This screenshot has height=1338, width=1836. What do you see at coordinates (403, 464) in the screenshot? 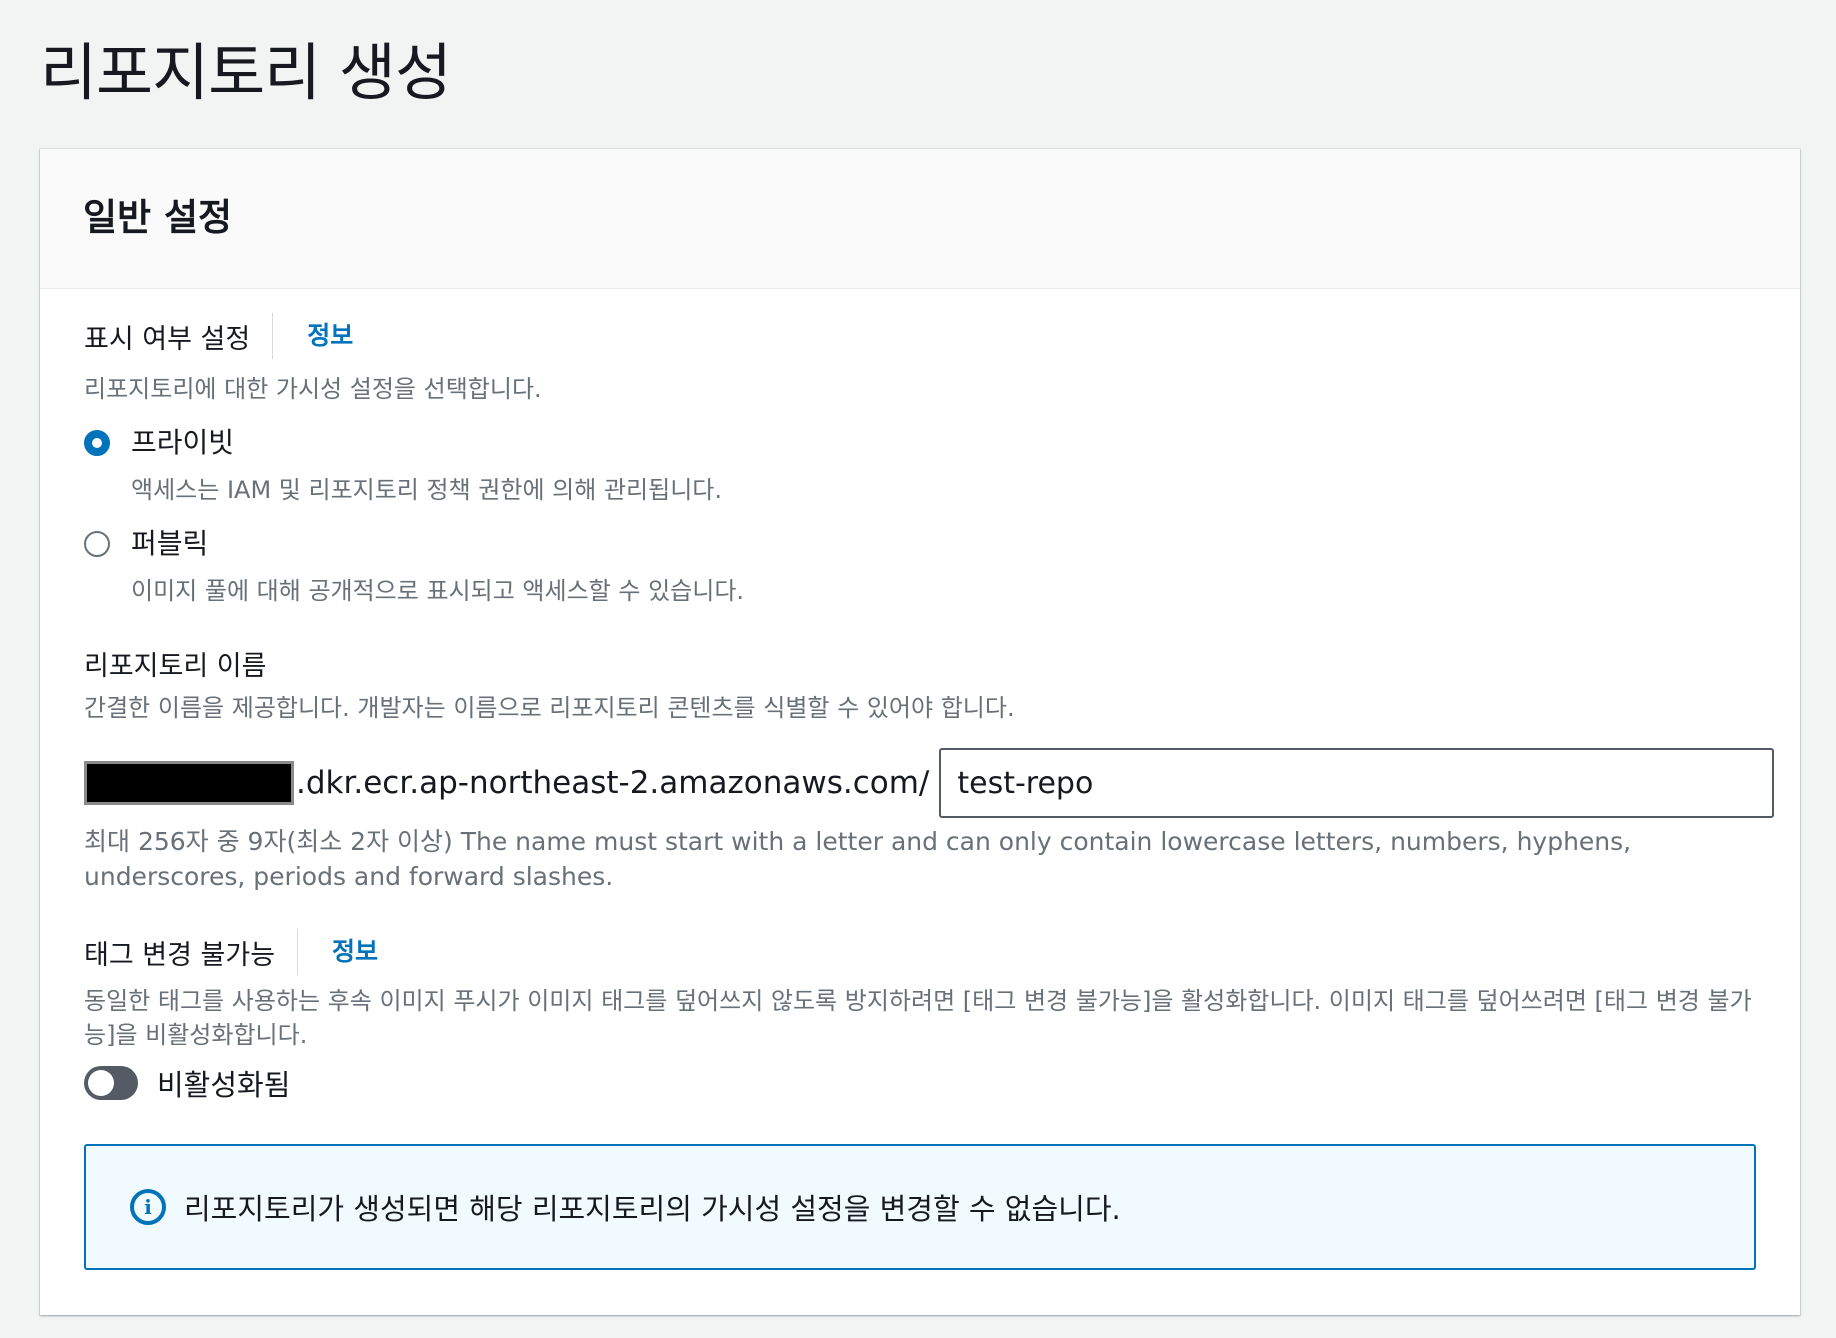
I see `radio-option-private: 프라이빗 액세스는 IAM 및 리포지토리 정책 권한에 의해 관리됩니다.` at bounding box center [403, 464].